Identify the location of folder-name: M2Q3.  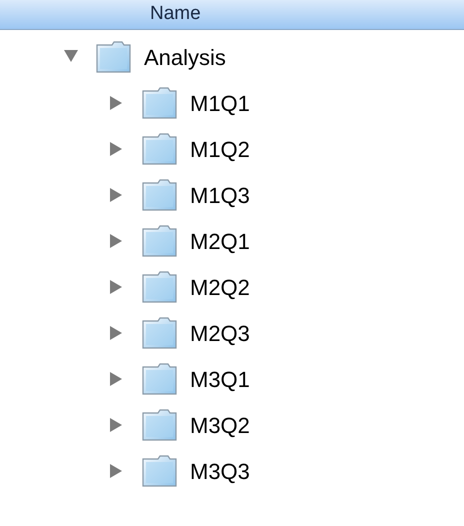
(220, 333).